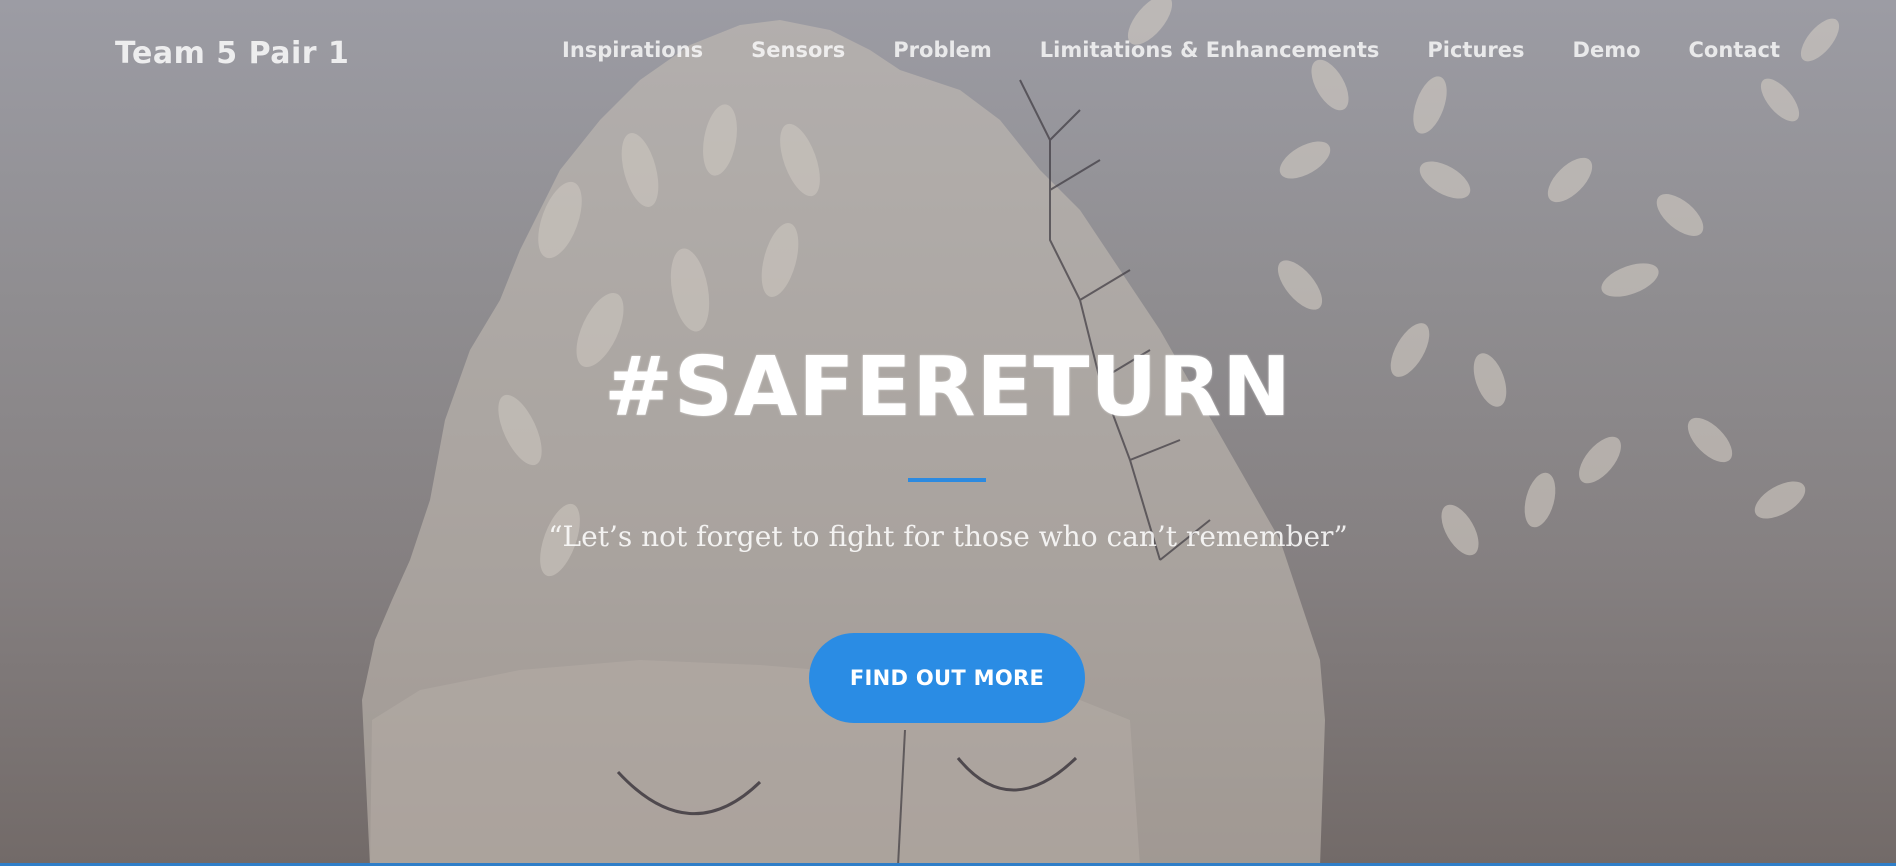 The image size is (1896, 866). I want to click on nav-item-problem: Problem, so click(942, 50).